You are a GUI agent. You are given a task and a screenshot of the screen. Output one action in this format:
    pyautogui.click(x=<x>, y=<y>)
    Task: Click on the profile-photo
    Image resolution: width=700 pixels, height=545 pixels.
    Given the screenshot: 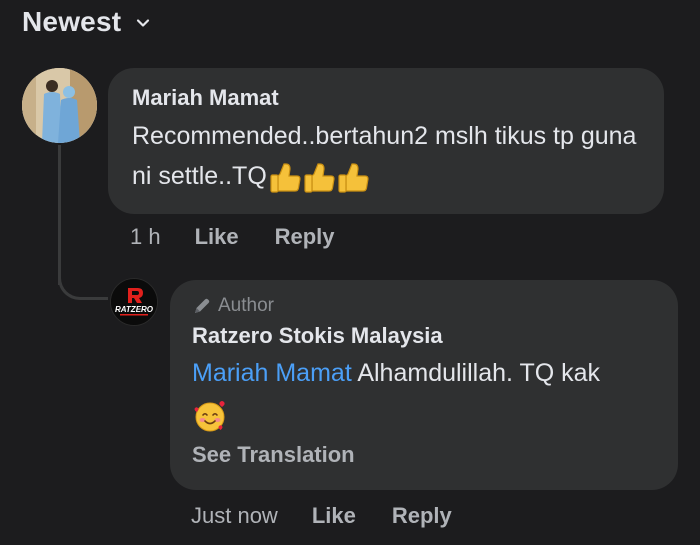 What is the action you would take?
    pyautogui.click(x=59, y=105)
    